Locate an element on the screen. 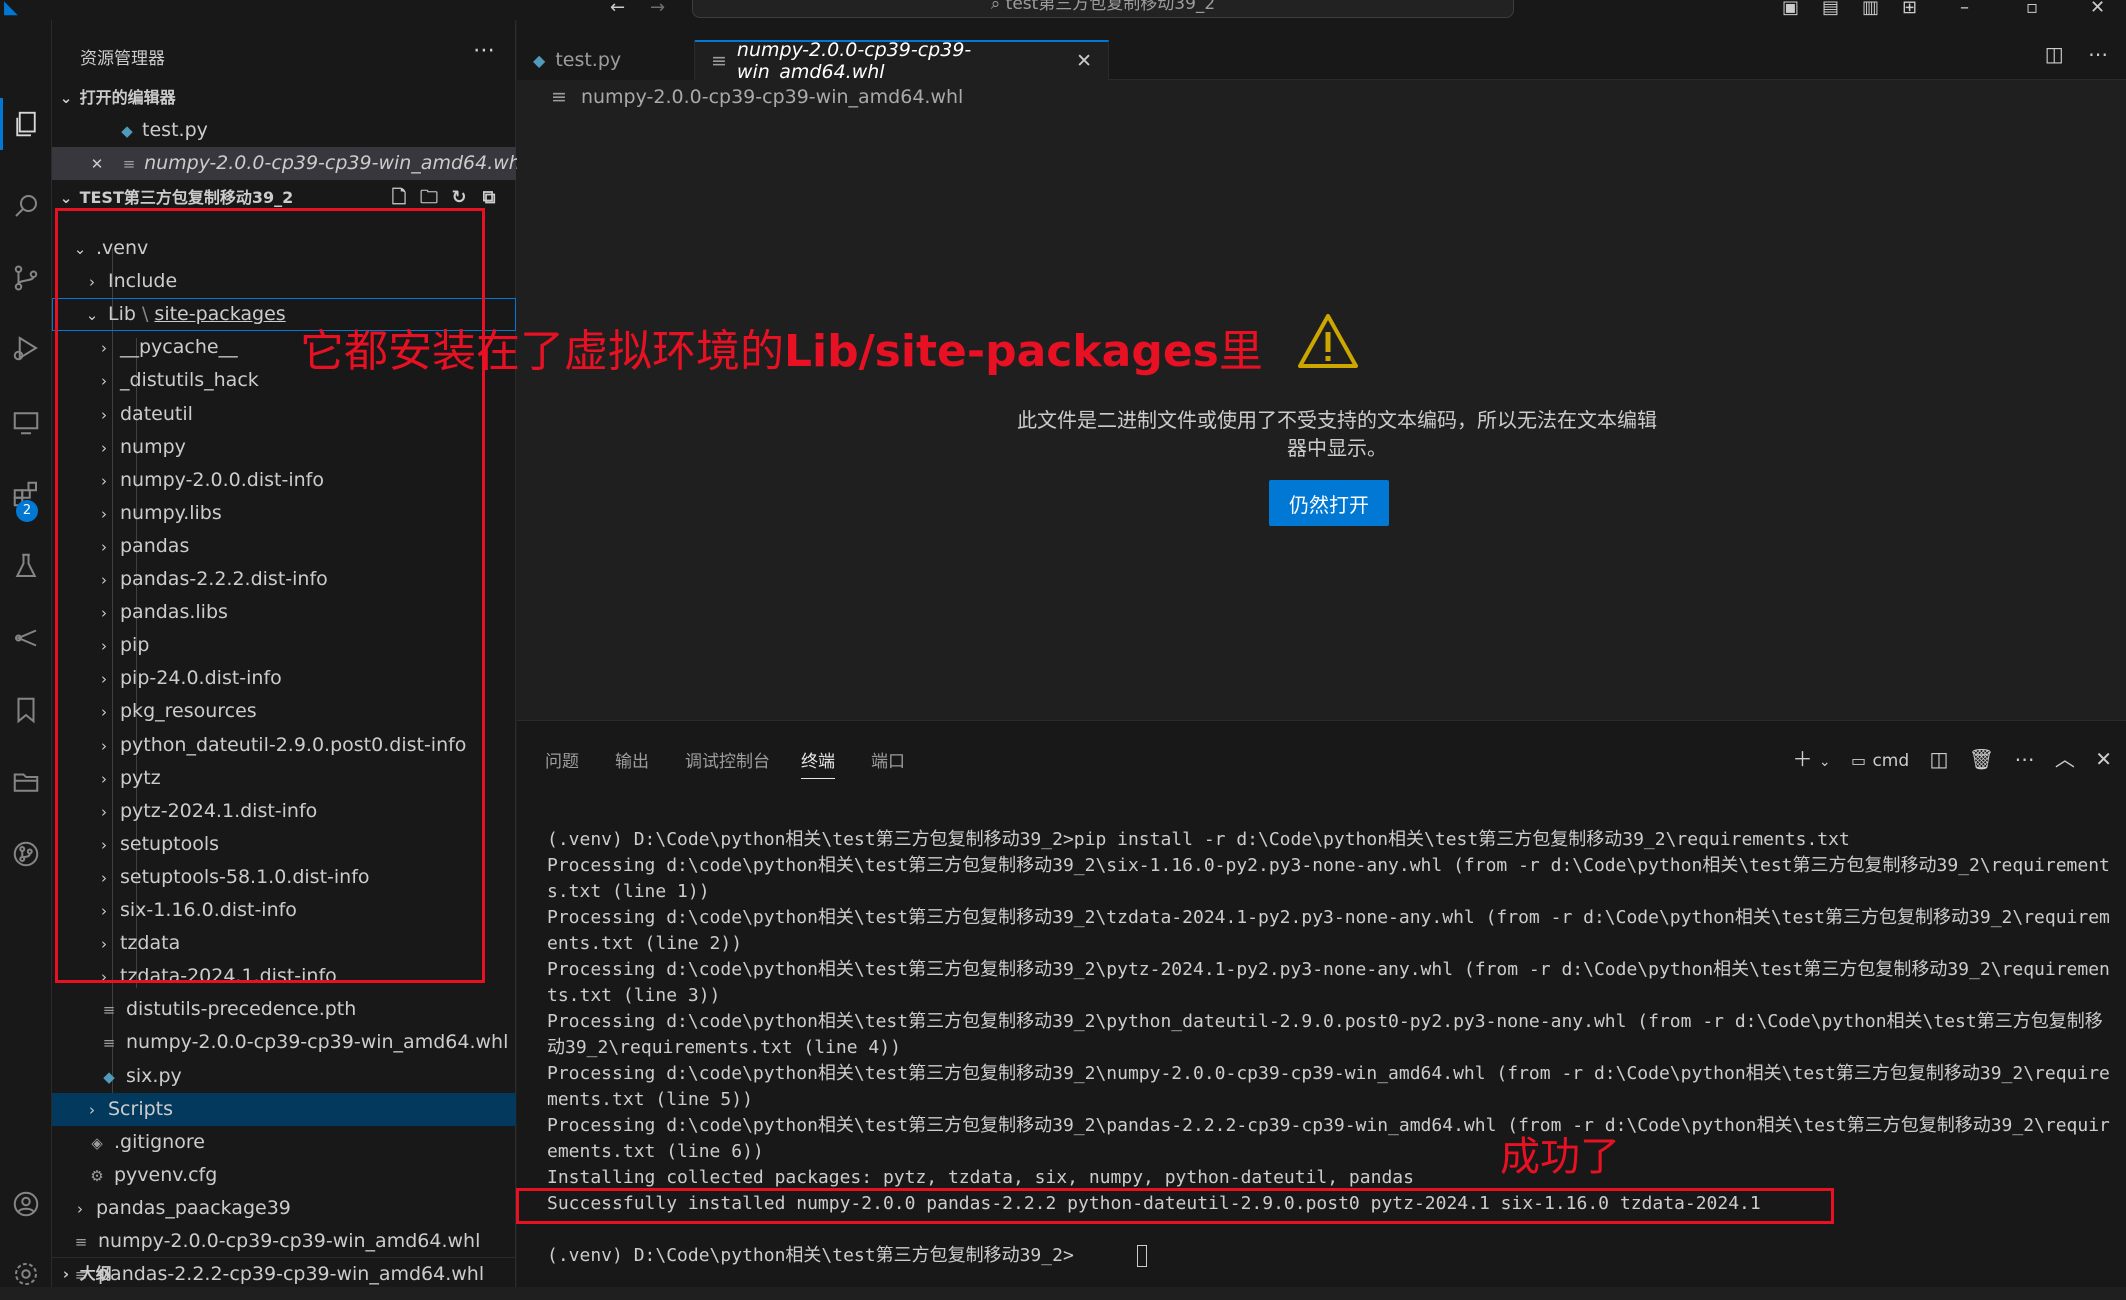  toggle-panel-icon: ▤ is located at coordinates (1830, 8).